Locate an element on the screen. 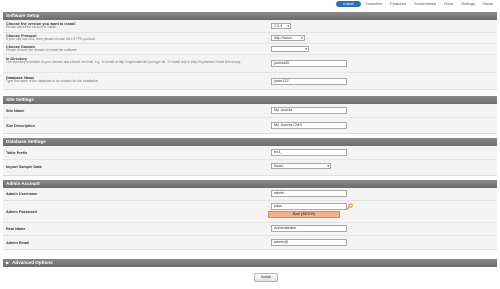 This screenshot has width=500, height=289. table-prefix-input: tm3_ is located at coordinates (309, 152).